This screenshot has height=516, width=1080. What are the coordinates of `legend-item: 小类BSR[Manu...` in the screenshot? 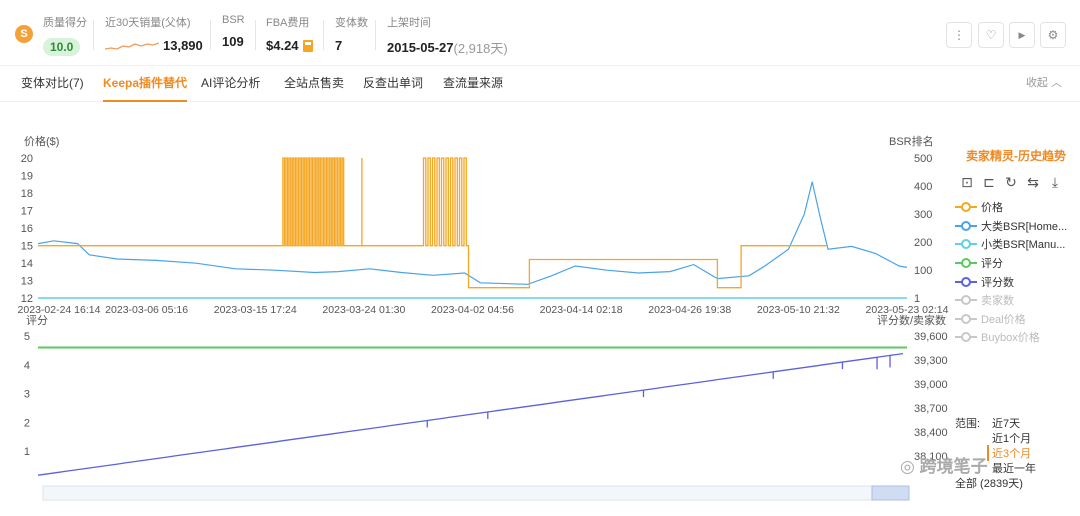 It's located at (1015, 244).